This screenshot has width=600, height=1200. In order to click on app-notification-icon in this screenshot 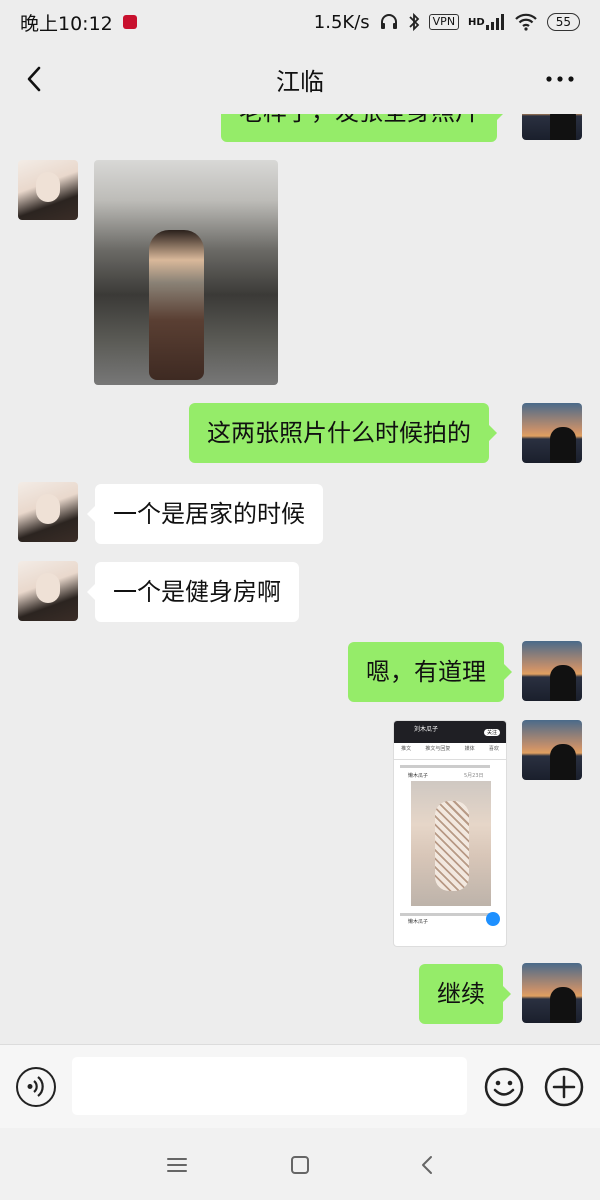, I will do `click(129, 22)`.